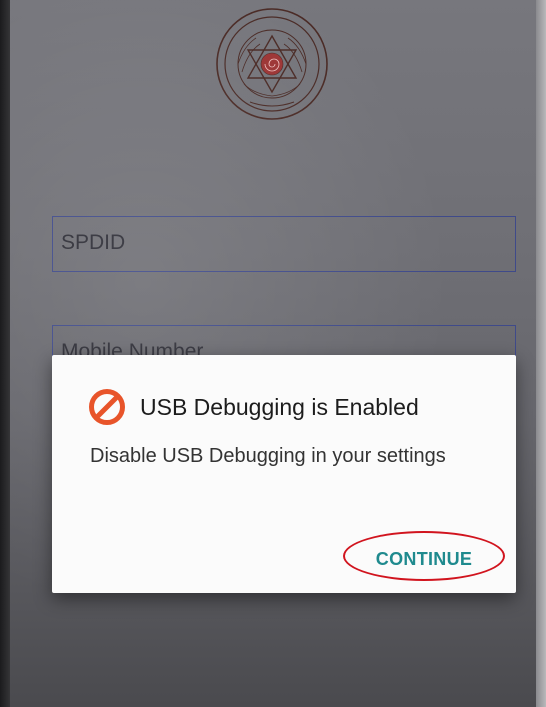 This screenshot has width=546, height=707. What do you see at coordinates (284, 244) in the screenshot?
I see `spdid-field: SPDID` at bounding box center [284, 244].